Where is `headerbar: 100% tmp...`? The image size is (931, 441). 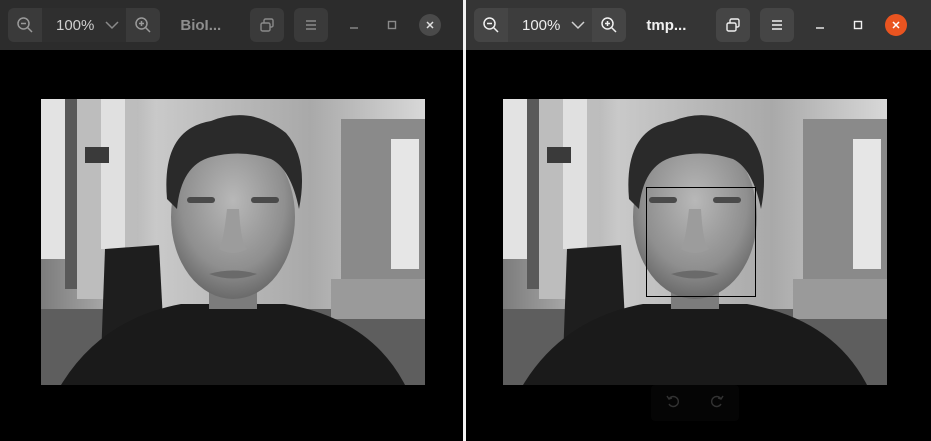 headerbar: 100% tmp... is located at coordinates (698, 25).